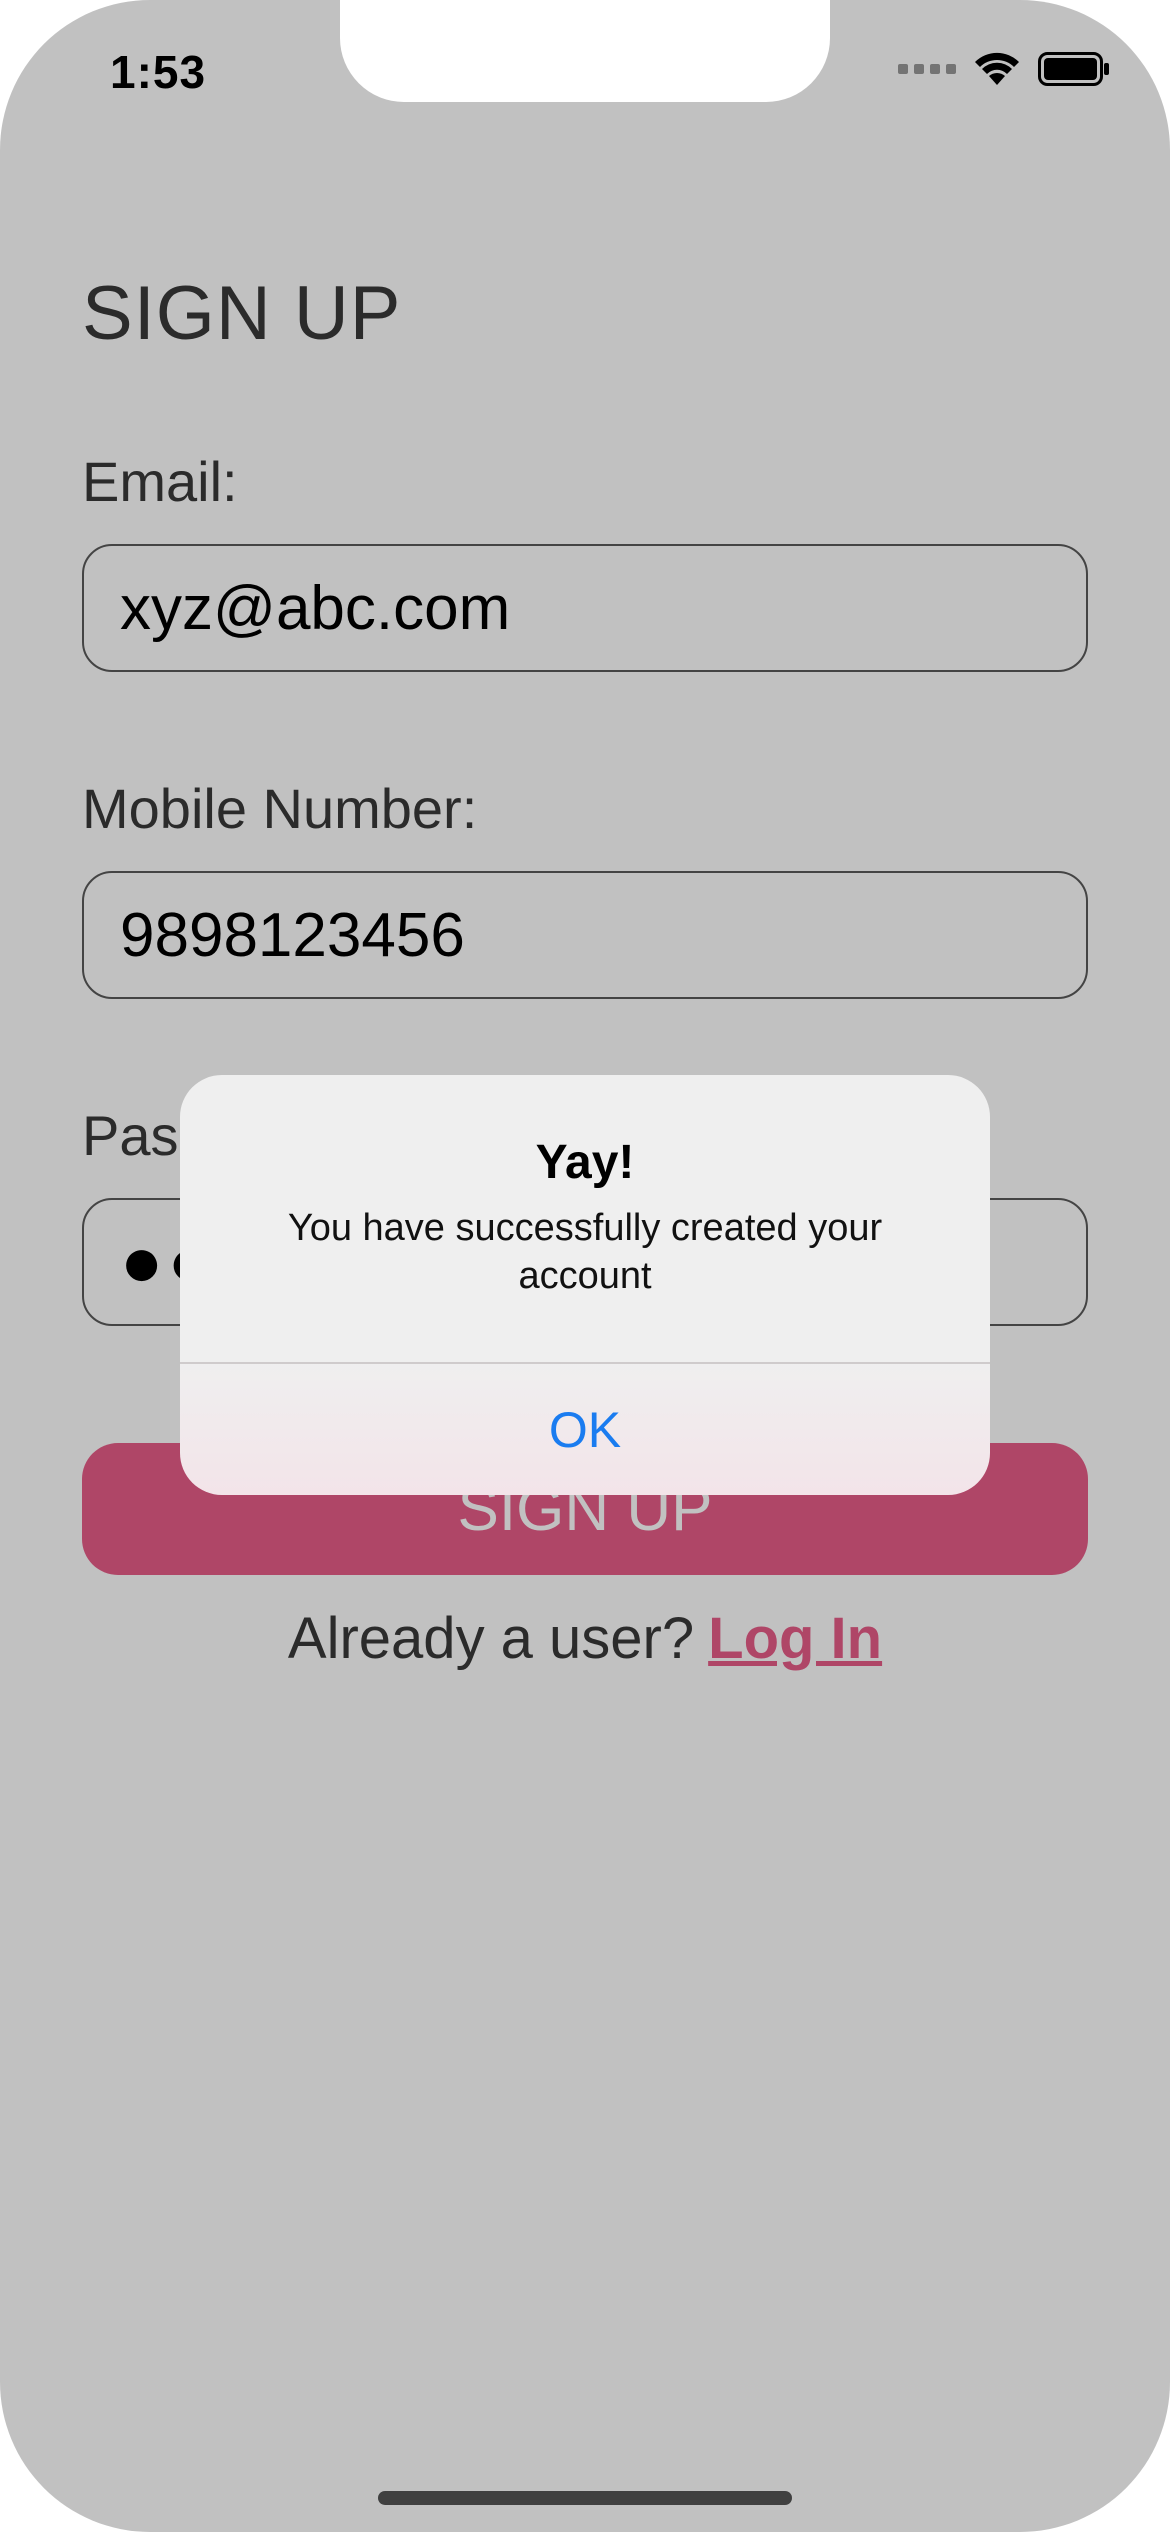 This screenshot has width=1170, height=2532. What do you see at coordinates (585, 1429) in the screenshot?
I see `alert-ok-button: OK` at bounding box center [585, 1429].